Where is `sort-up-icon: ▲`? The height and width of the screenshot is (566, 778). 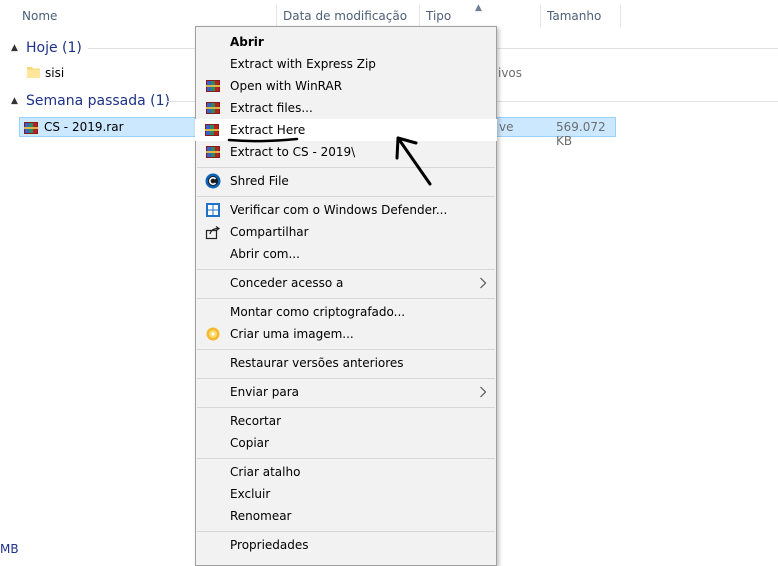 sort-up-icon: ▲ is located at coordinates (478, 8).